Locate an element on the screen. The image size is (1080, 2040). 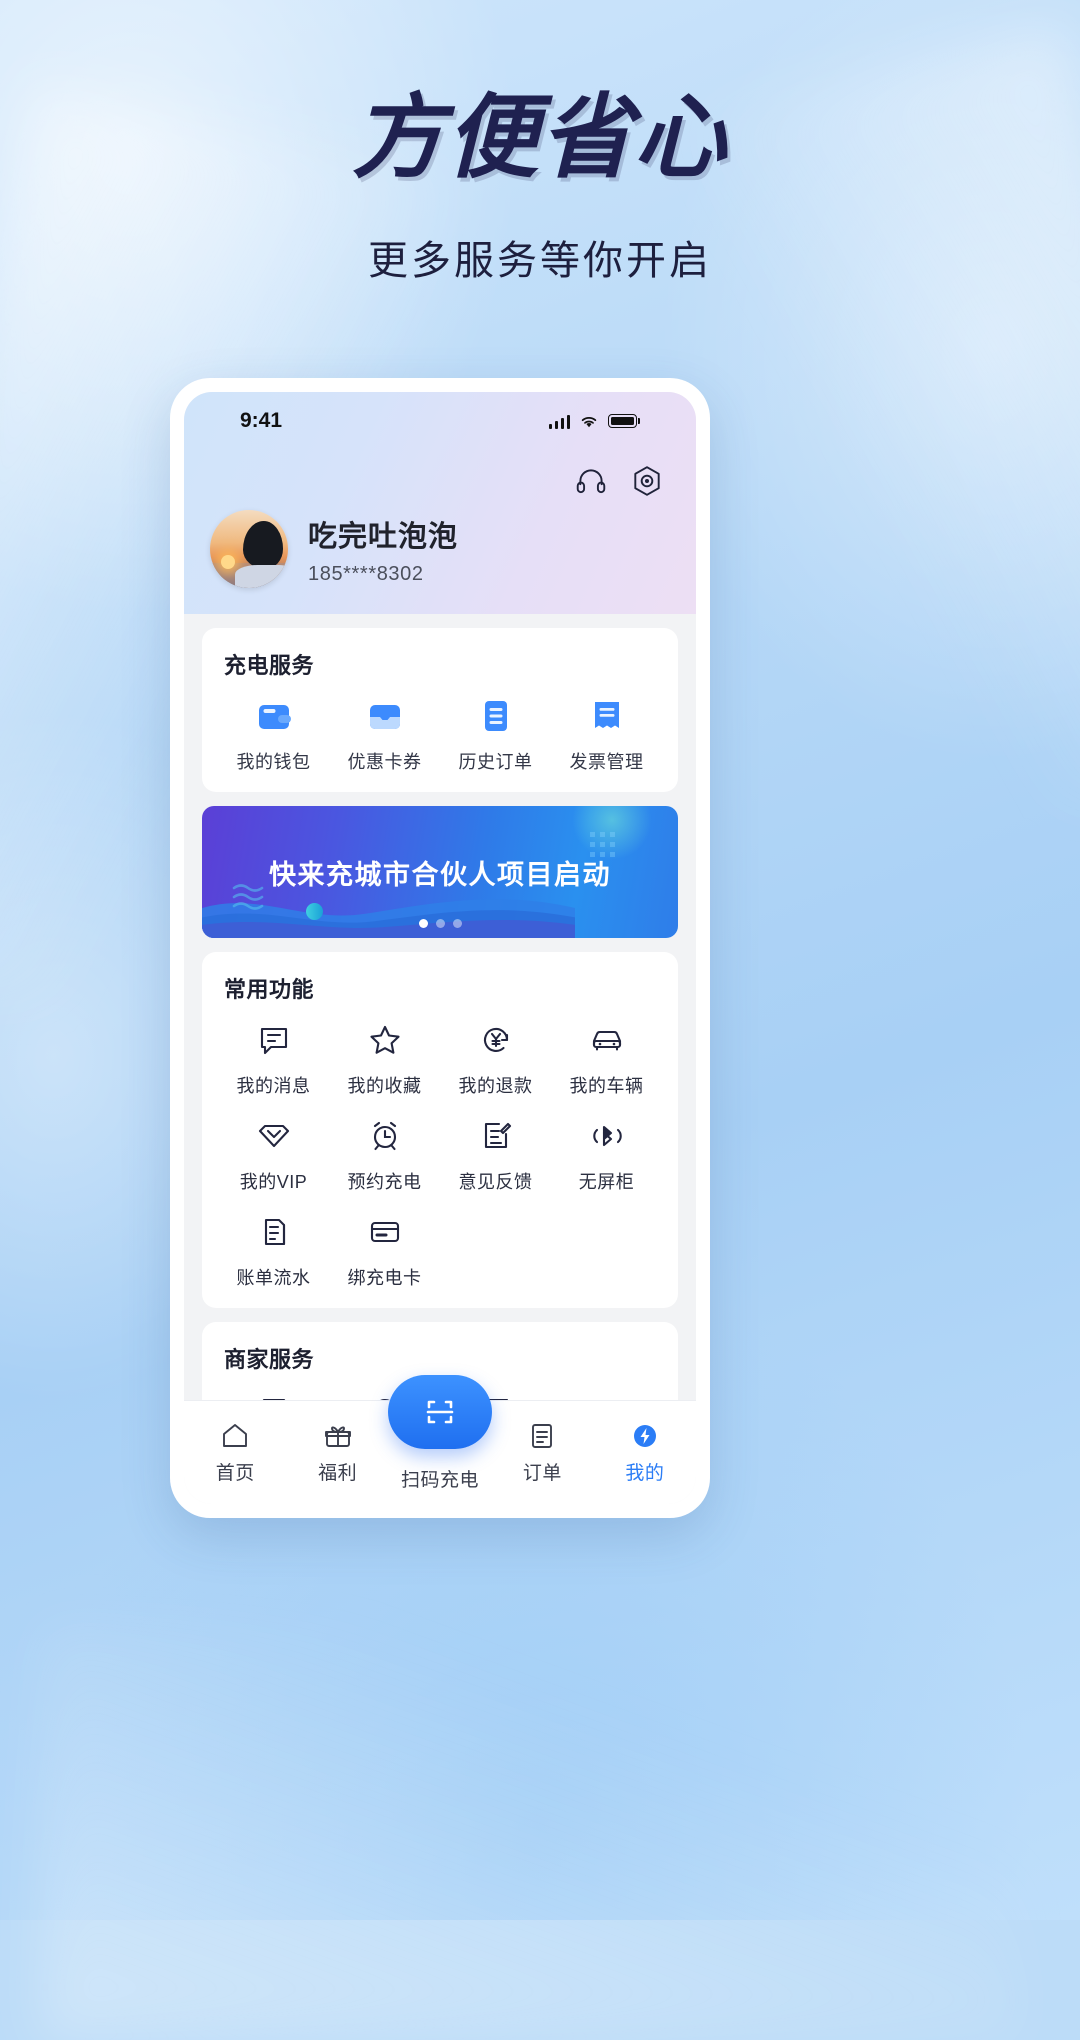
tab-scan-charge: 扫码充电 is located at coordinates (440, 1433).